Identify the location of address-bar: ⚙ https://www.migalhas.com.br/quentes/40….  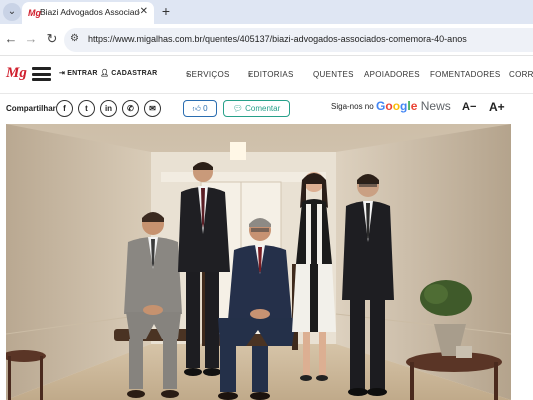
(298, 40).